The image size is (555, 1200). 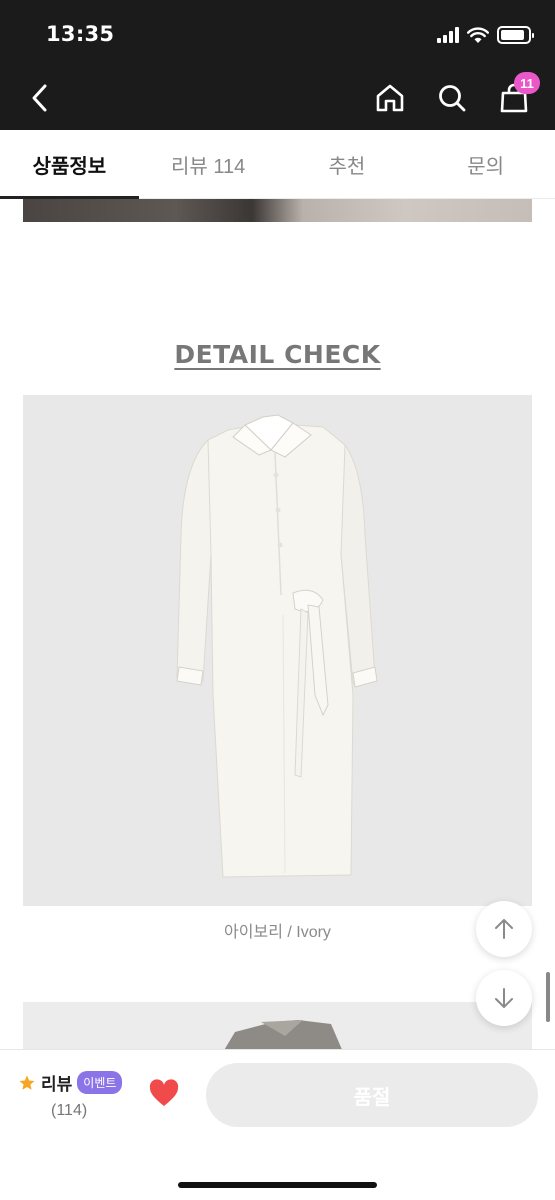 What do you see at coordinates (277, 932) in the screenshot?
I see `photo-caption: 아이보리 / Ivory` at bounding box center [277, 932].